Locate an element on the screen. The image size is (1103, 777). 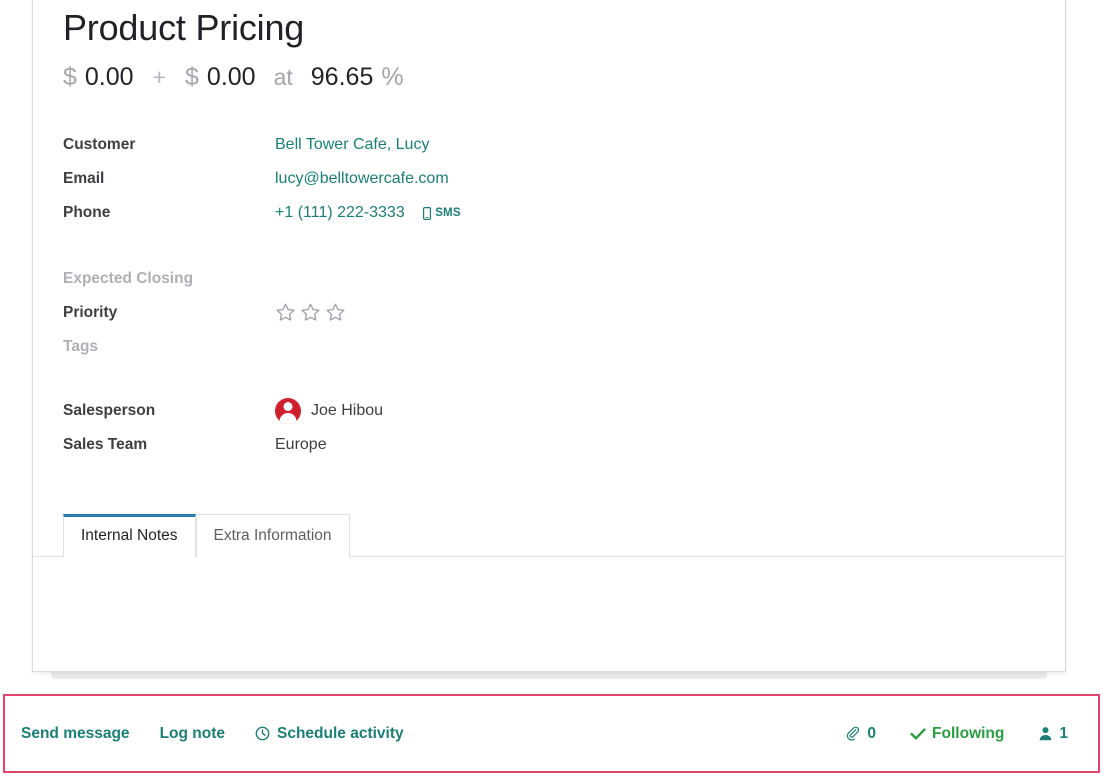
follower-count: 1 is located at coordinates (1063, 733).